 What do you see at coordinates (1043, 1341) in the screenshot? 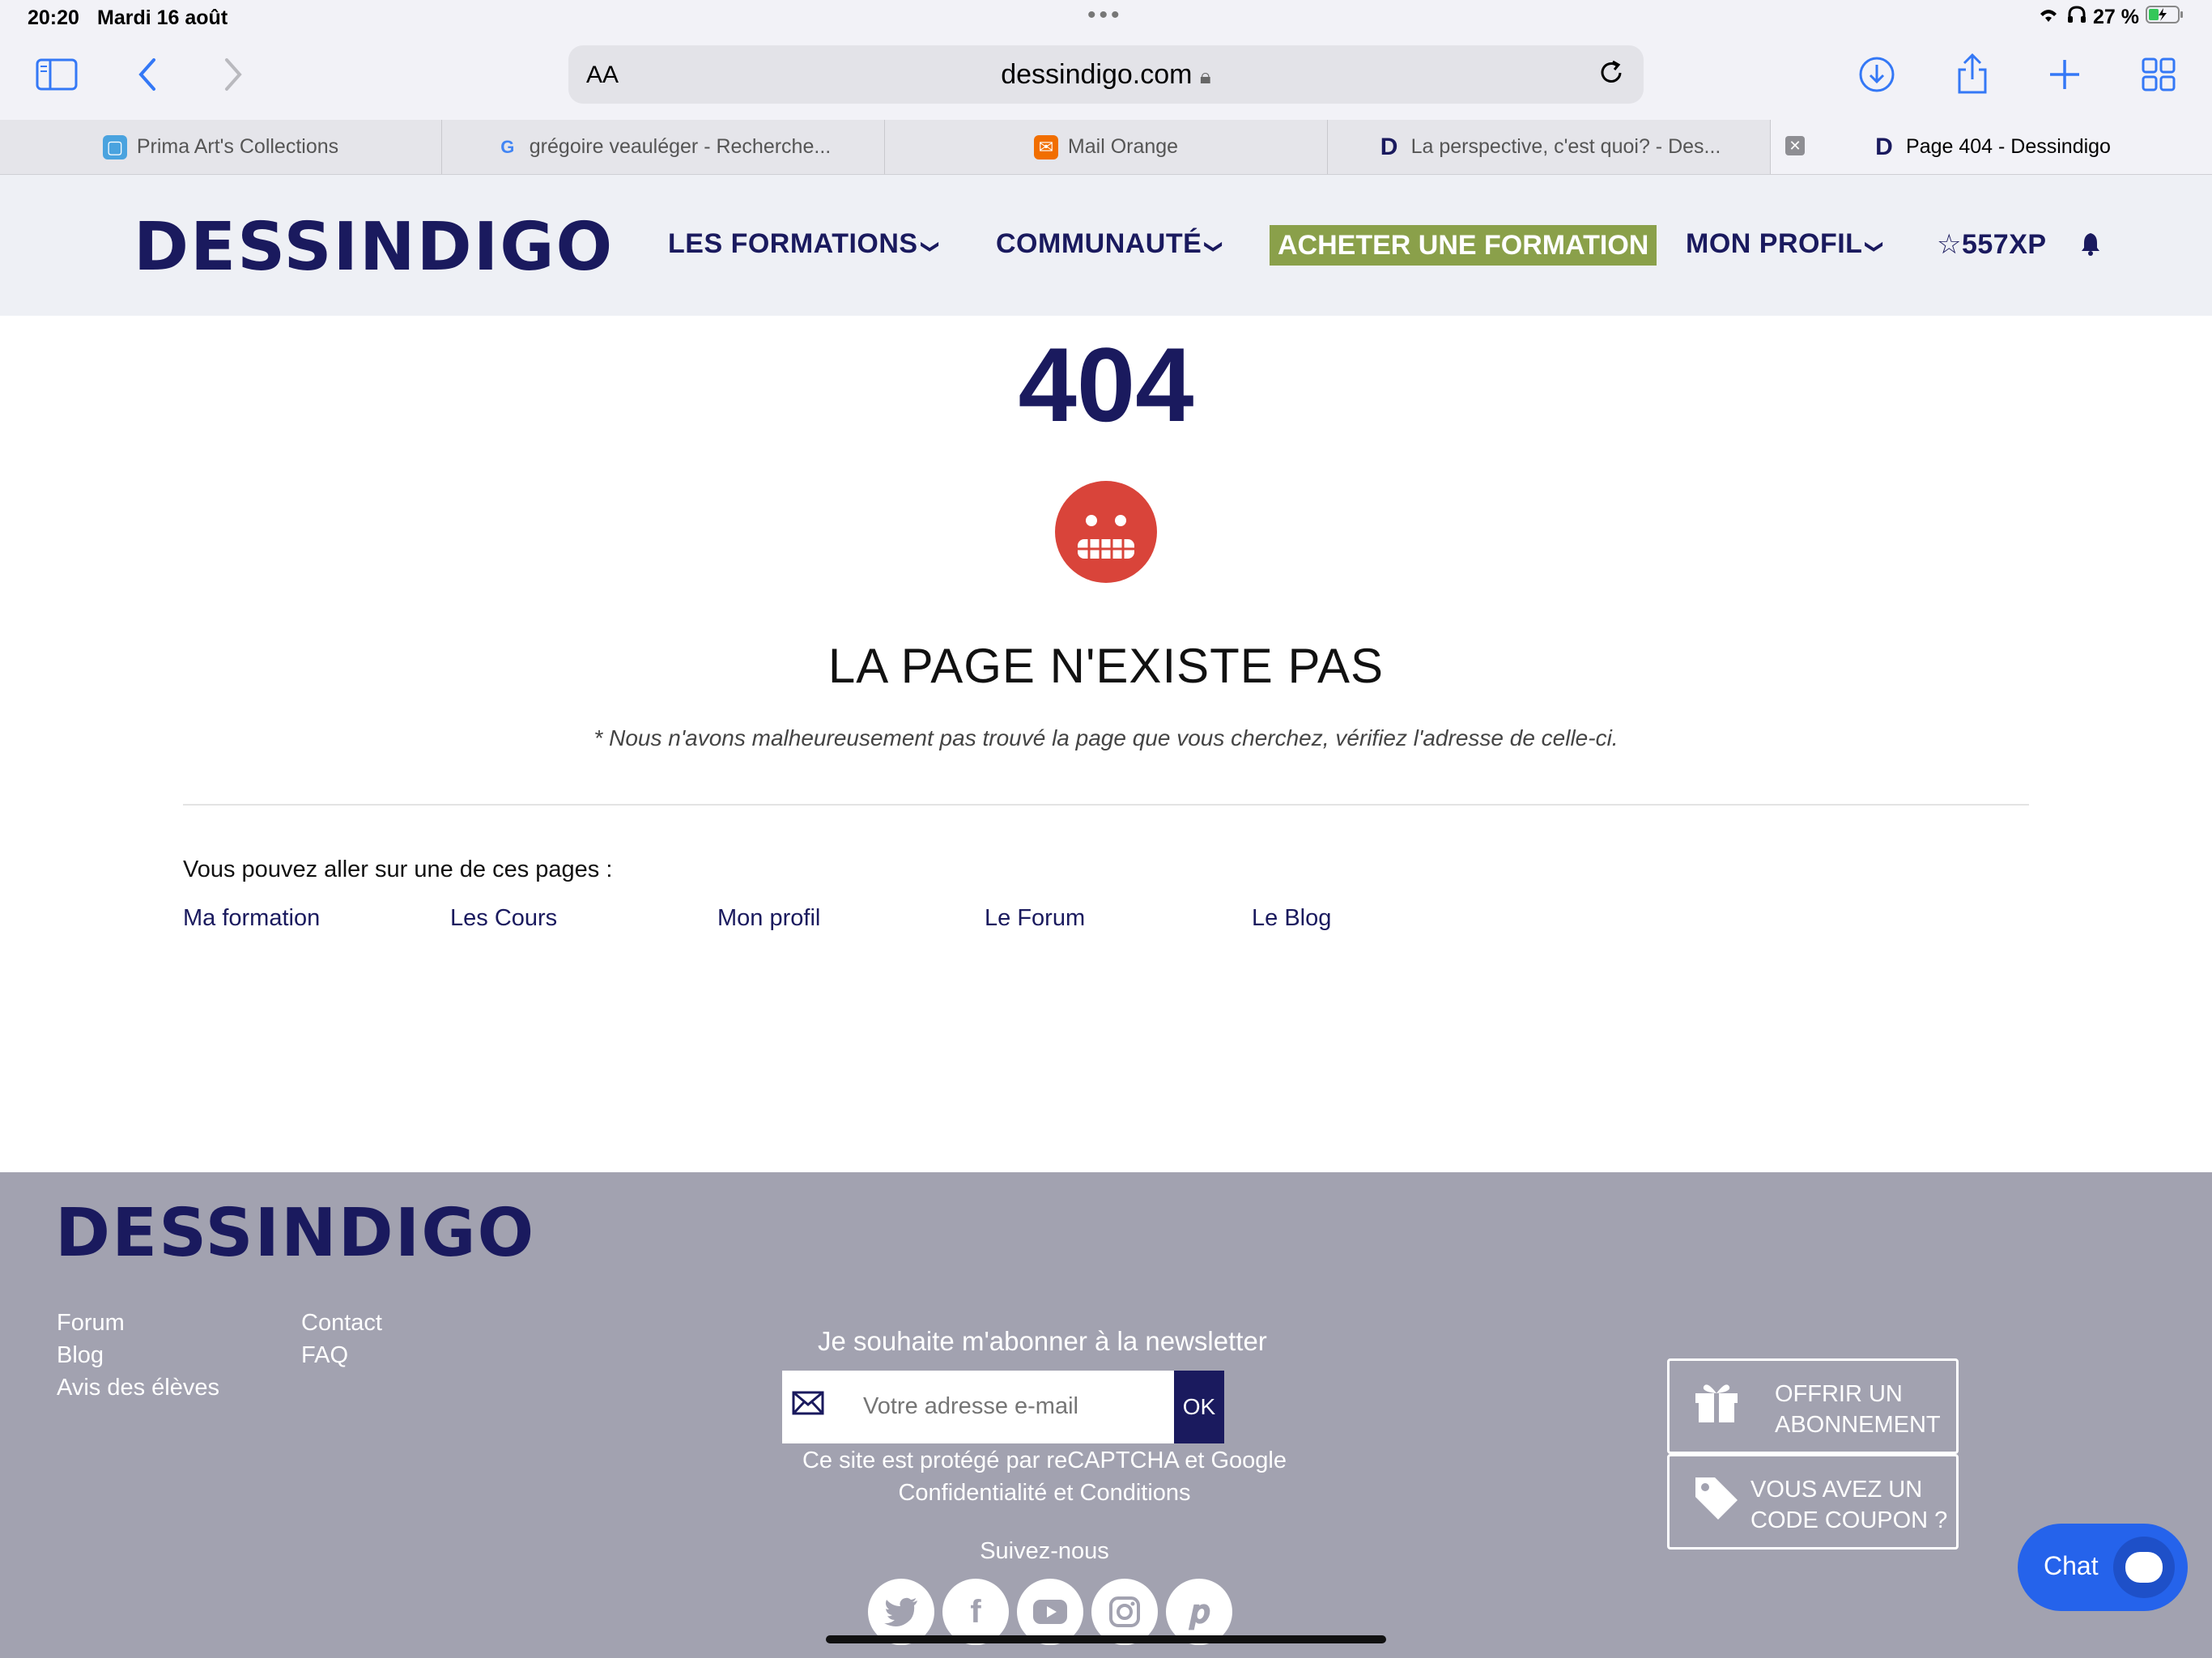
I see `newsletter-title: Je souhaite m'abonner à la newsletter` at bounding box center [1043, 1341].